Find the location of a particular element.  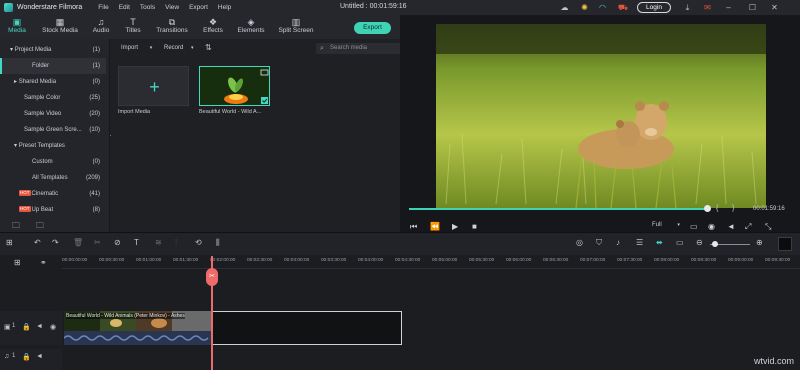

tree-item-label: Up Beat is located at coordinates (42, 210).